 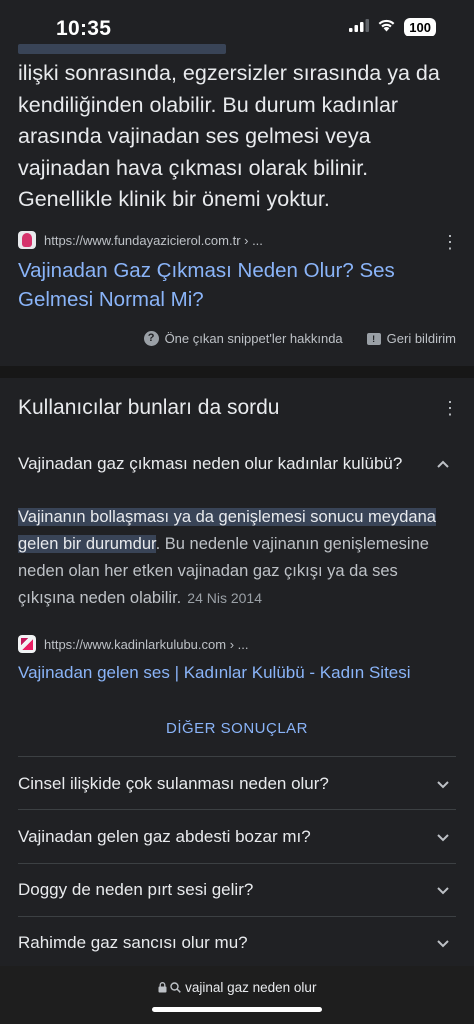 What do you see at coordinates (359, 27) in the screenshot?
I see `signal-icon` at bounding box center [359, 27].